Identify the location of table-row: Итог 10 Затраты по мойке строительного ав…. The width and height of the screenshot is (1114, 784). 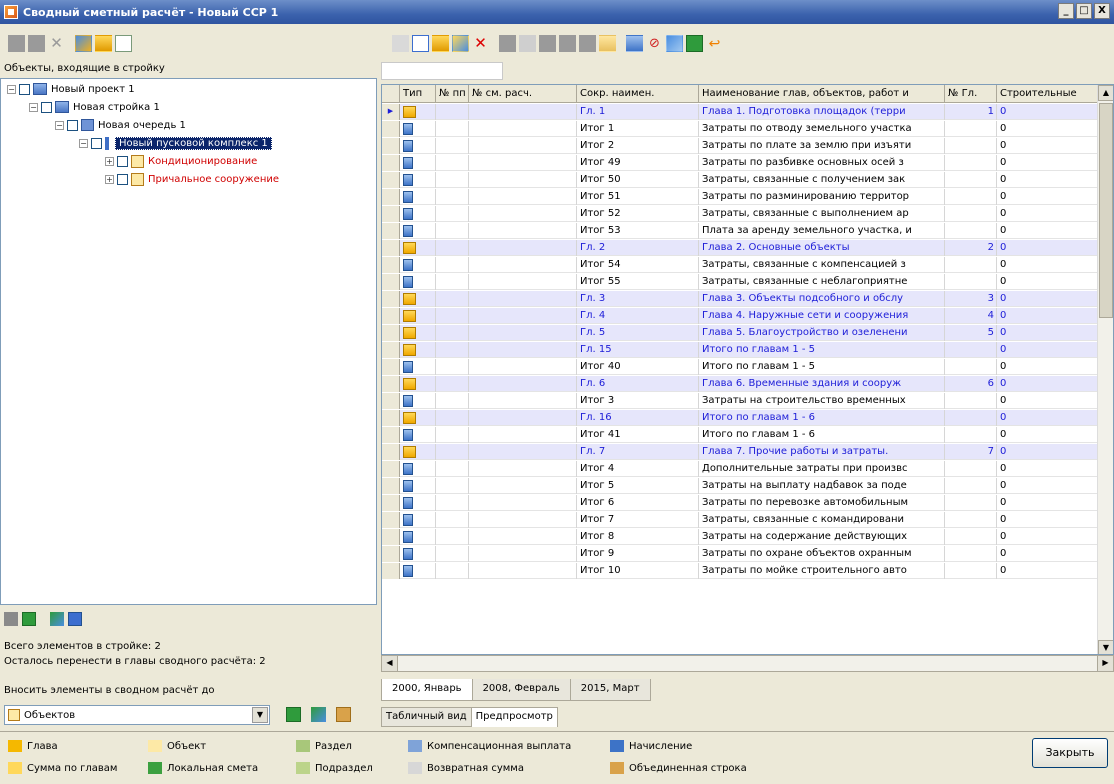
(740, 571).